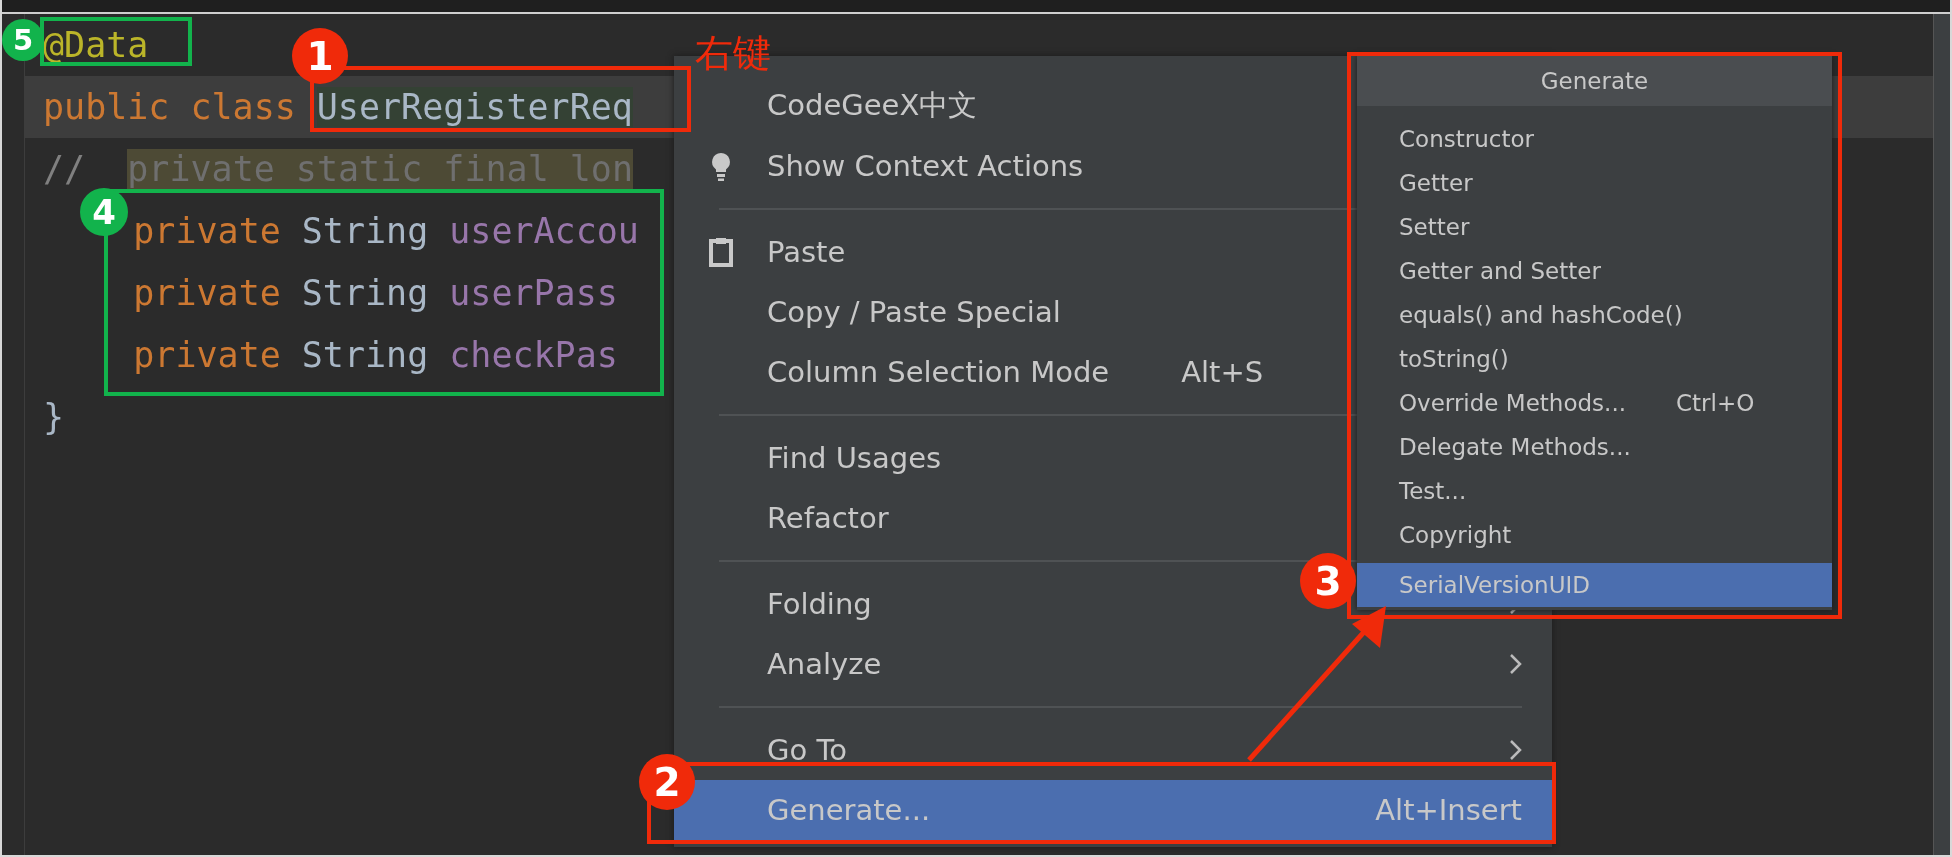 The width and height of the screenshot is (1952, 857). I want to click on callout-badge: 1, so click(320, 56).